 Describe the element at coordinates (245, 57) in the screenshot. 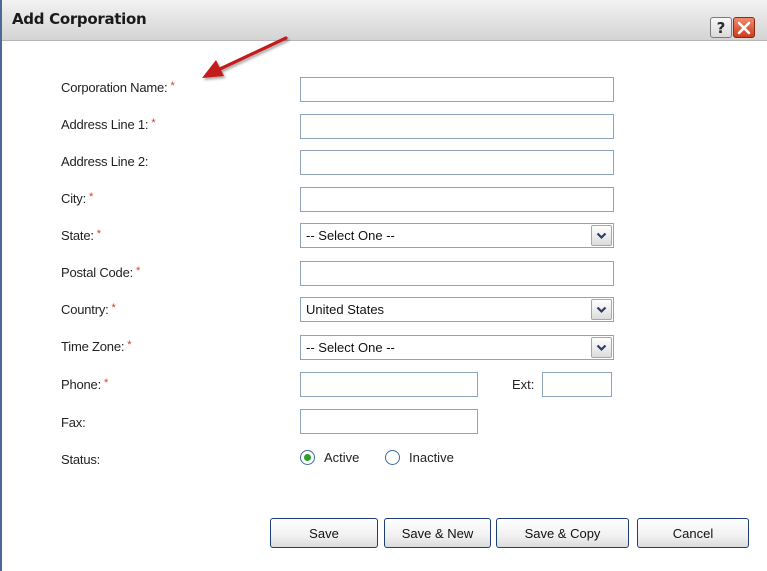

I see `annotation-arrow-icon` at that location.